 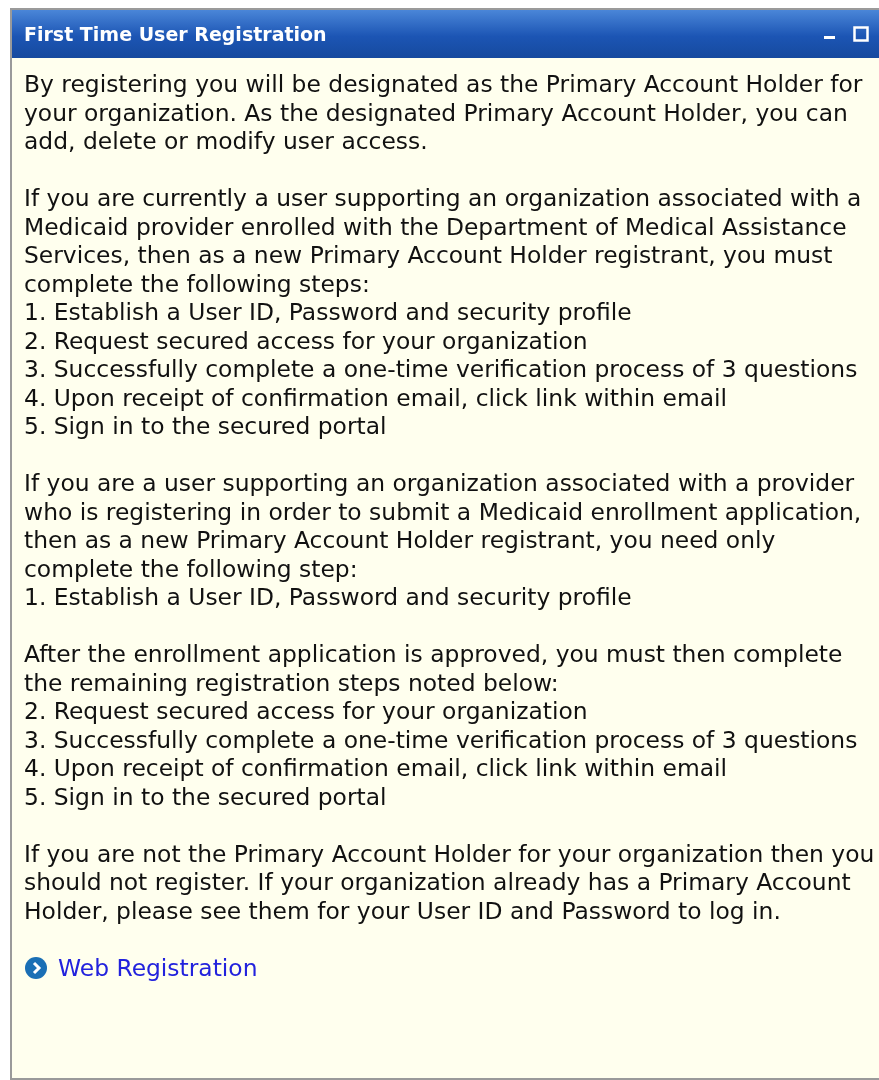 What do you see at coordinates (434, 668) in the screenshot?
I see `paragraph: After the enrollment application is approved, you must then complete the remaining registration steps noted below:` at bounding box center [434, 668].